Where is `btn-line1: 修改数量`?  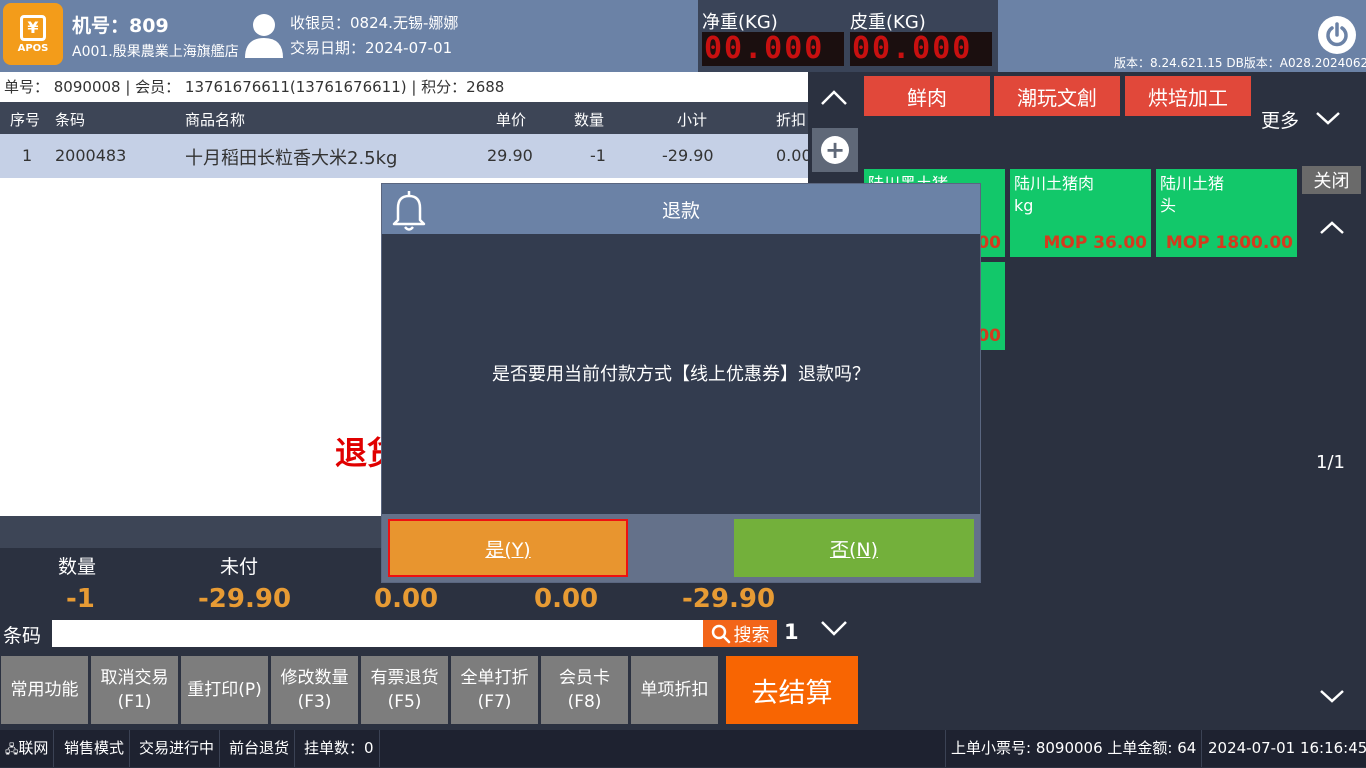 btn-line1: 修改数量 is located at coordinates (314, 678).